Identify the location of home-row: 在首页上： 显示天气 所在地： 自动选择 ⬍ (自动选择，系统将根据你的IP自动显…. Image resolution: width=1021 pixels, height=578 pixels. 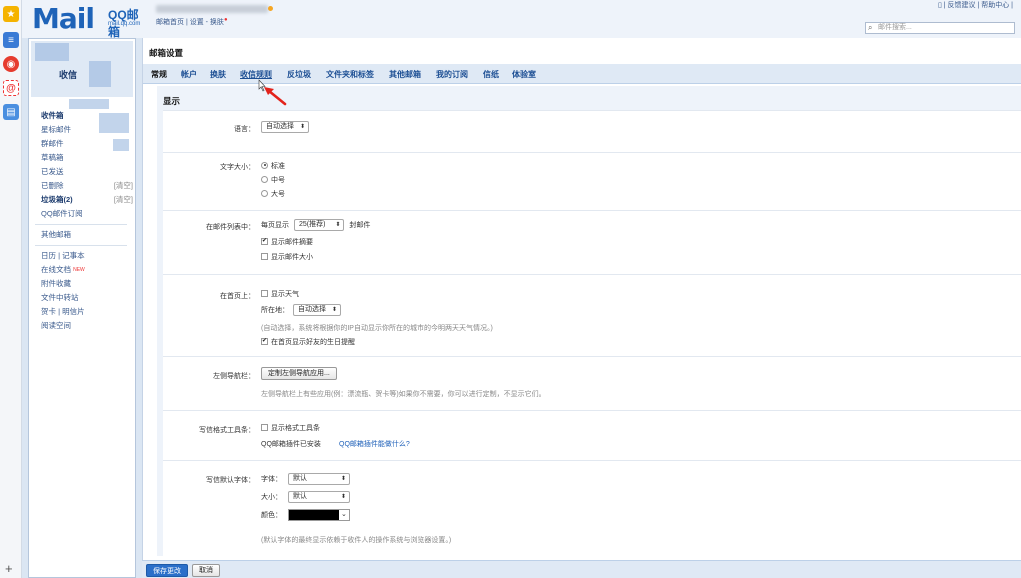
(592, 315).